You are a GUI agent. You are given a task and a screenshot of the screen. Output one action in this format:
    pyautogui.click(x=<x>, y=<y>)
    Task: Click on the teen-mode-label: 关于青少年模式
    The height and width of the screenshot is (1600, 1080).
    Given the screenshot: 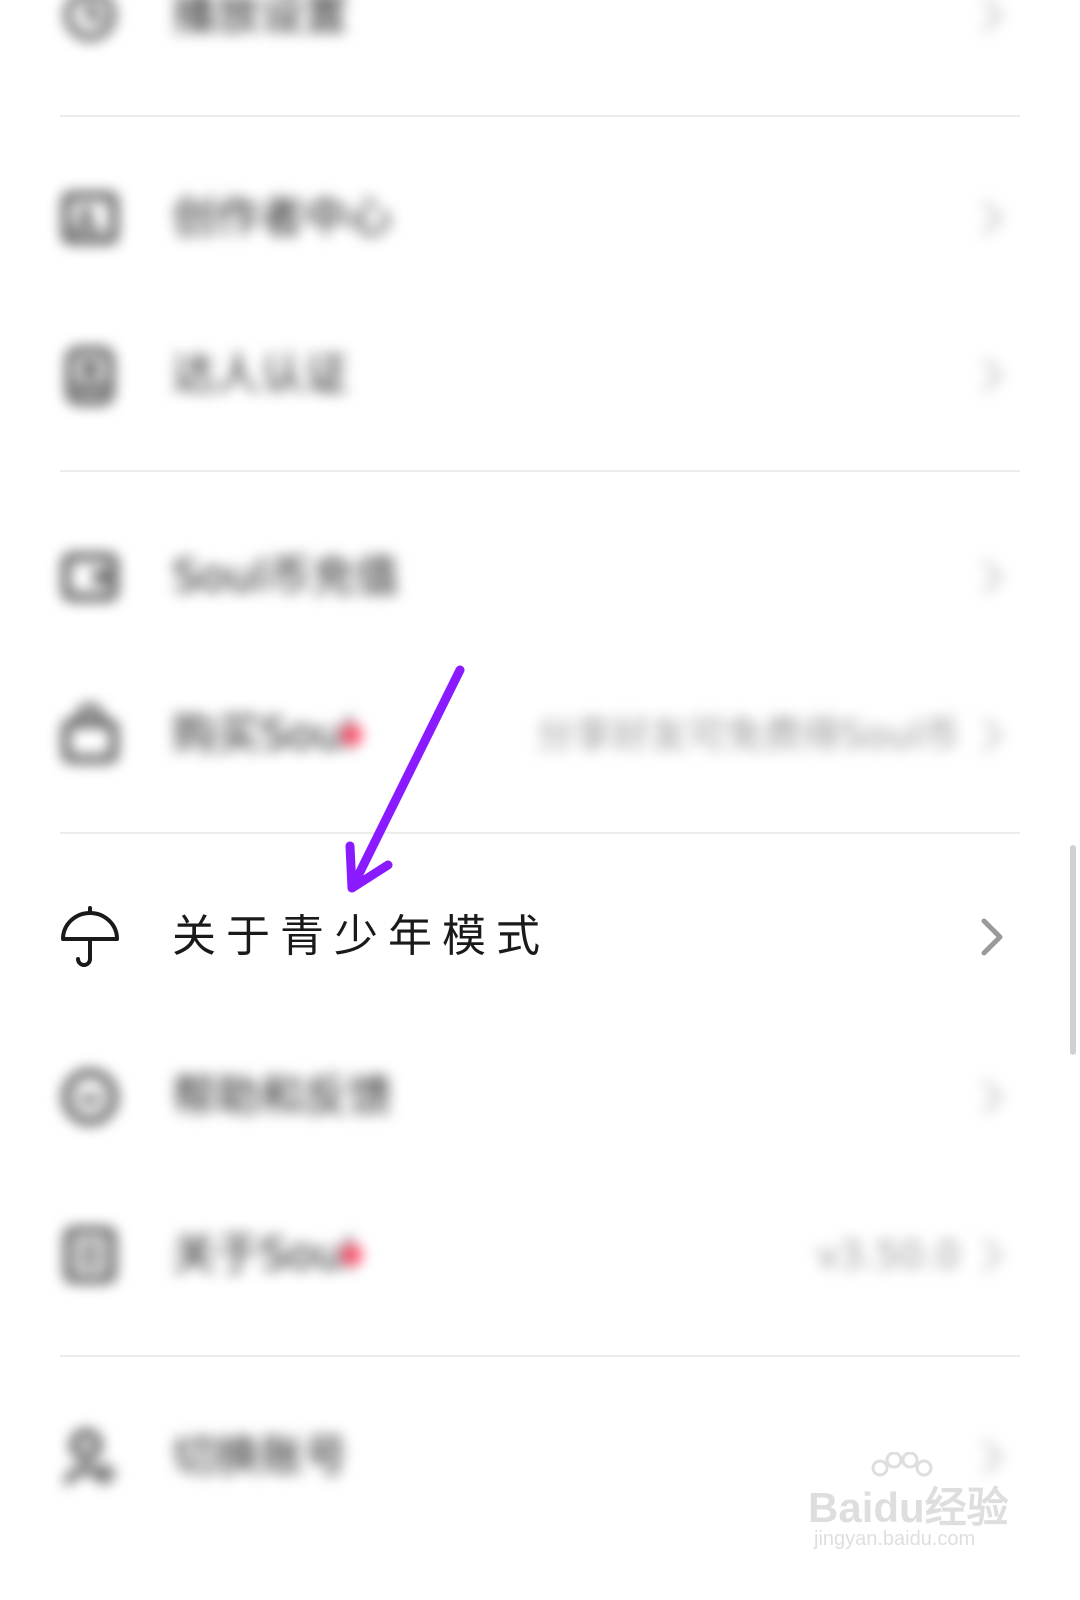 What is the action you would take?
    pyautogui.click(x=361, y=936)
    